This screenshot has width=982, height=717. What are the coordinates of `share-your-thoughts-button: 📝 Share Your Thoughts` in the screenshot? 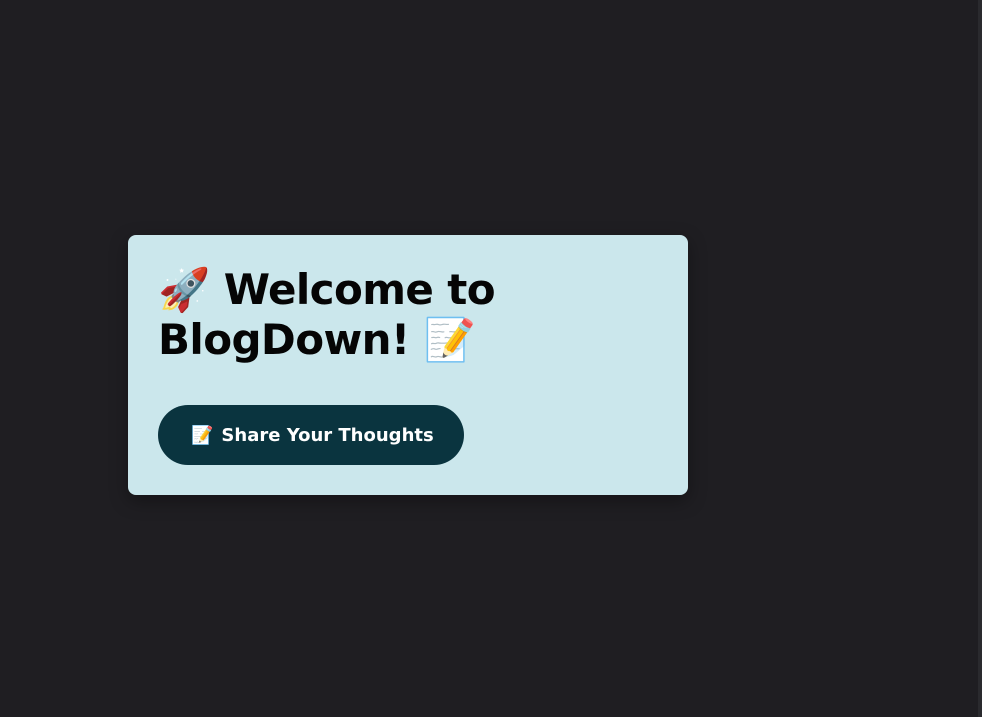 It's located at (311, 435).